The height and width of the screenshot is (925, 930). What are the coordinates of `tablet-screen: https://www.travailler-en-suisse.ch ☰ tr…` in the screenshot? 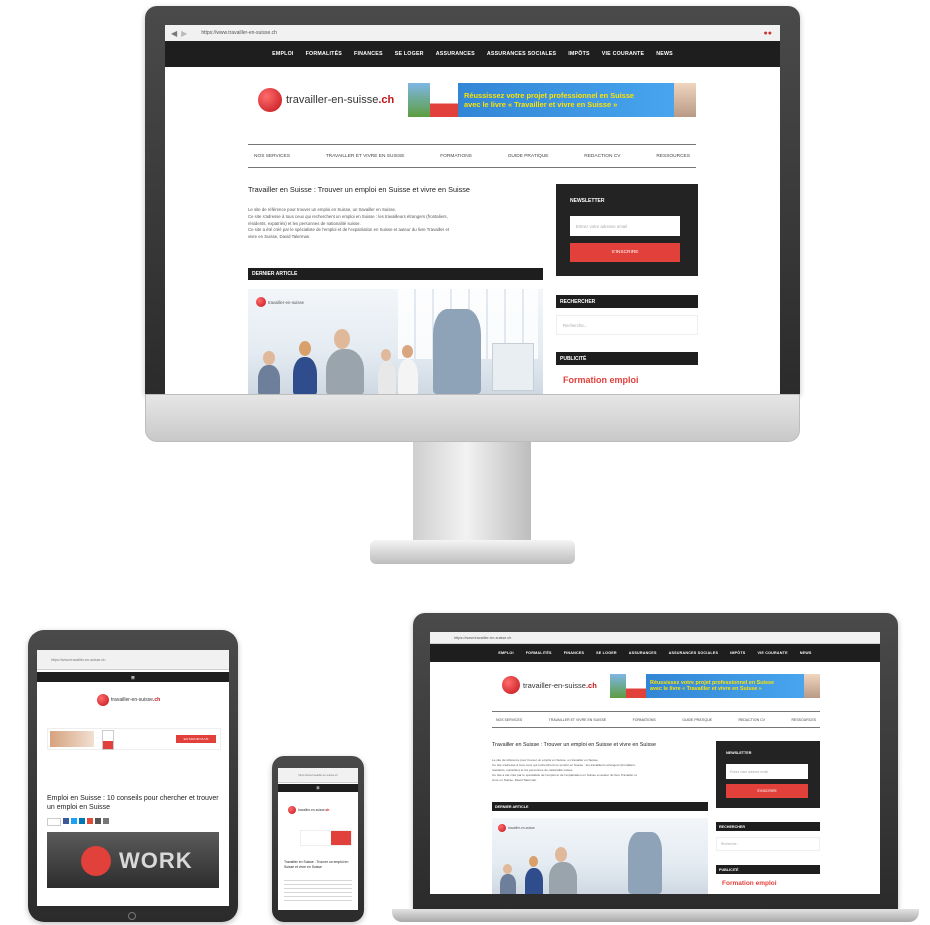 It's located at (133, 778).